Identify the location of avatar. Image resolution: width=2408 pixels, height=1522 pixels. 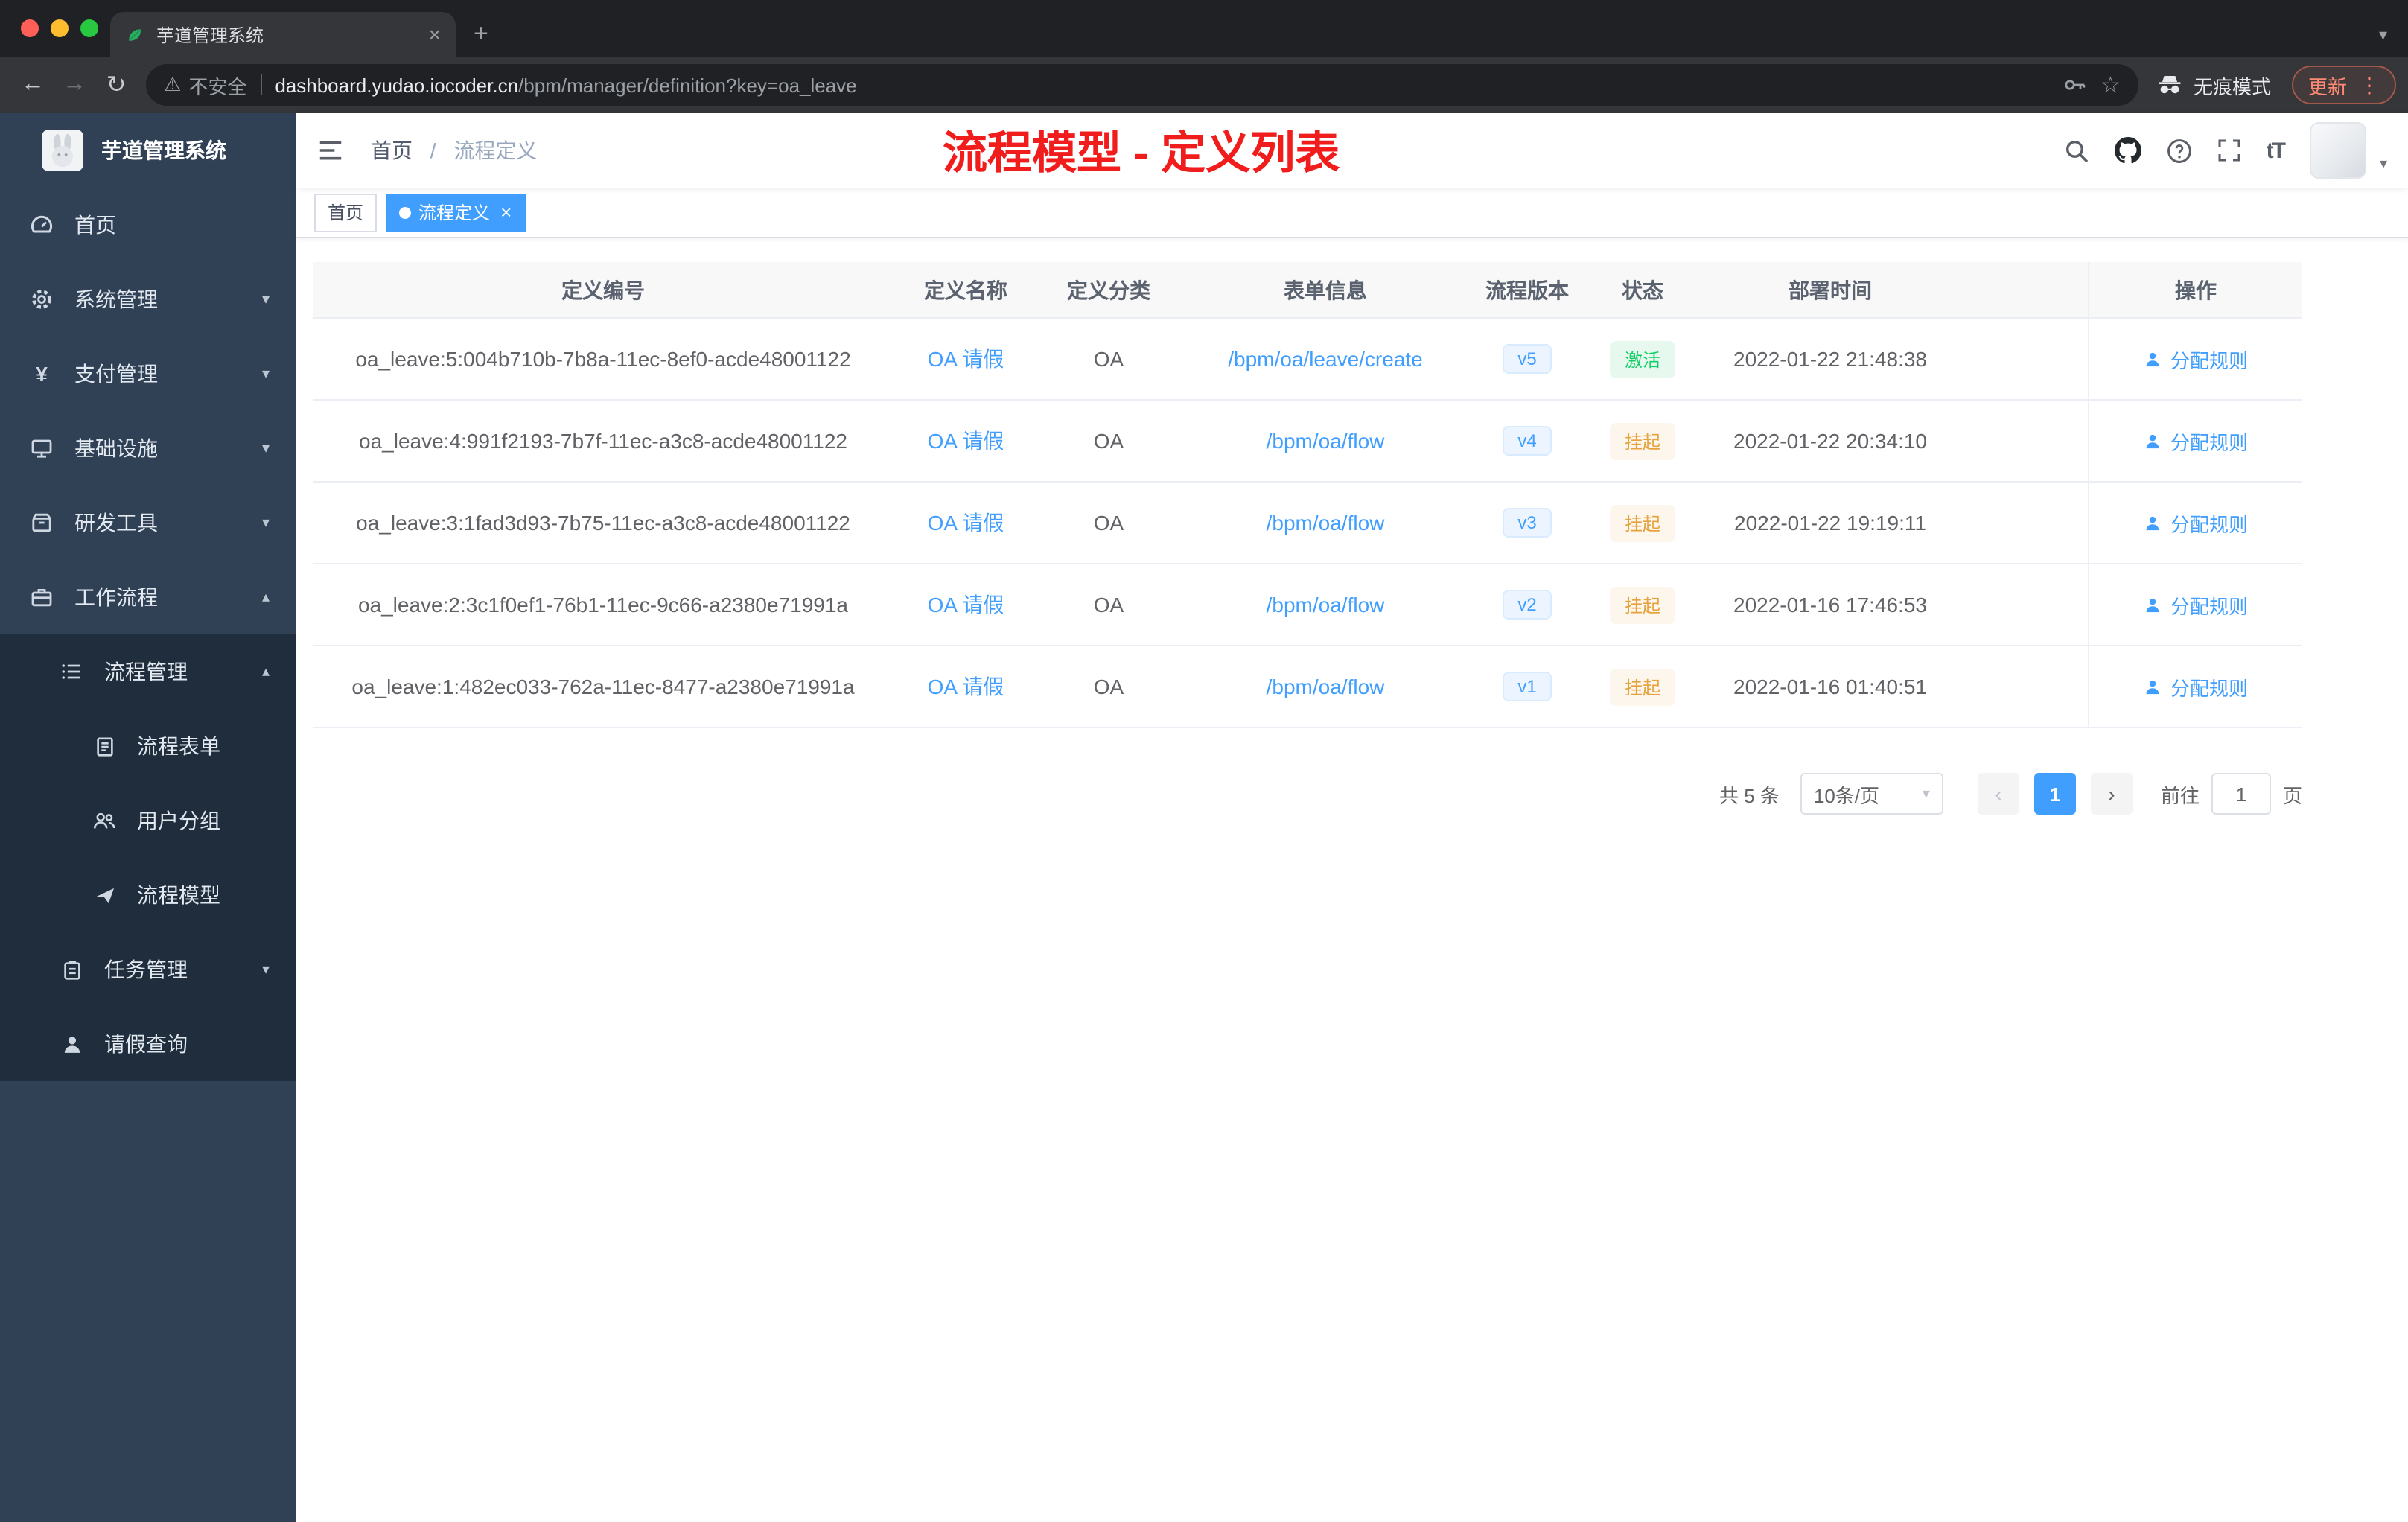
(2337, 150).